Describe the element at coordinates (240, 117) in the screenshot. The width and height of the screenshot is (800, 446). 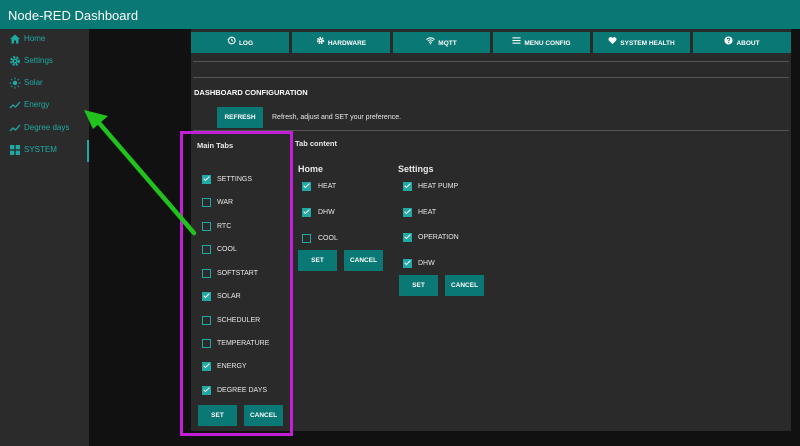
I see `refresh-button: REFRESH` at that location.